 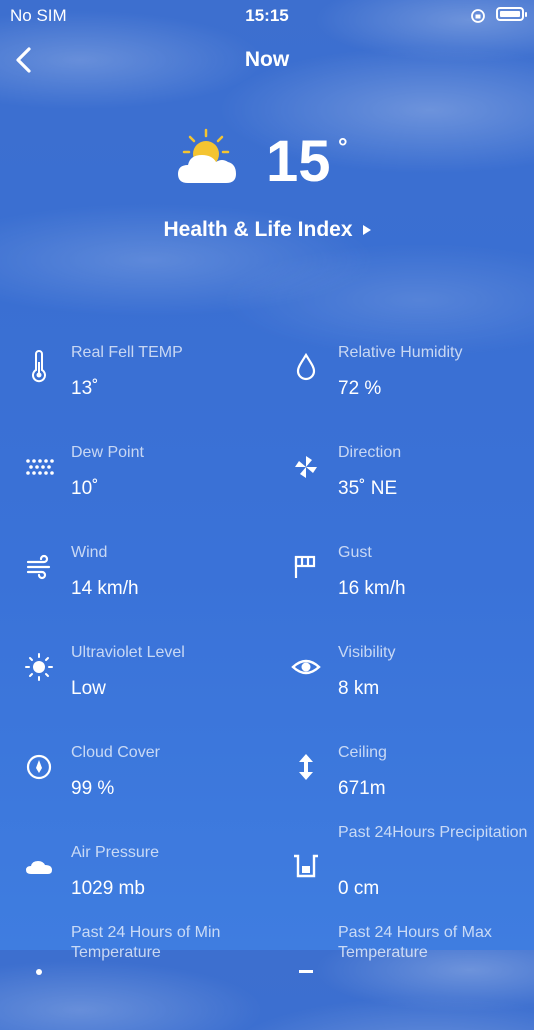 What do you see at coordinates (133, 680) in the screenshot?
I see `metric-uv: Ultraviolet Level Low` at bounding box center [133, 680].